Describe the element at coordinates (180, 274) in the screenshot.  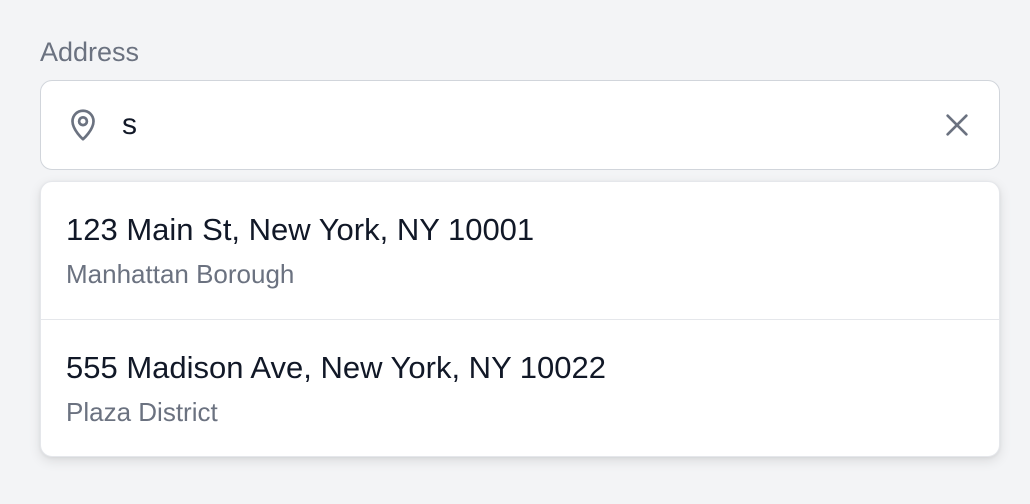
I see `suggestion-area: Manhattan Borough` at that location.